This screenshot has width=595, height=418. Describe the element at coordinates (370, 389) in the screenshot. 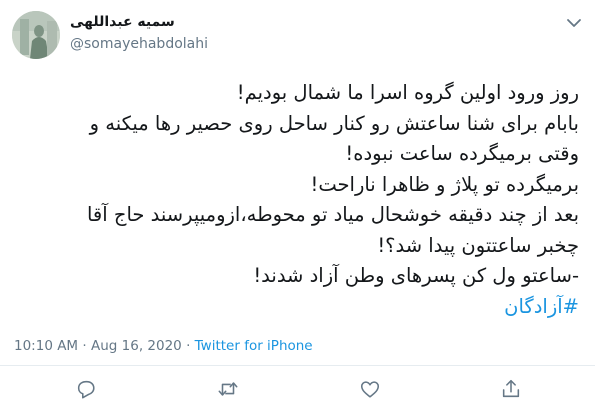

I see `like-icon` at that location.